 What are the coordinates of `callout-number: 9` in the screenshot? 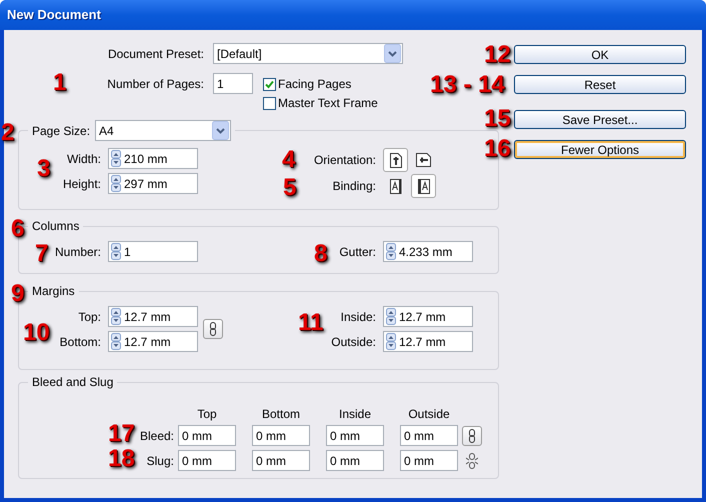 It's located at (17, 294).